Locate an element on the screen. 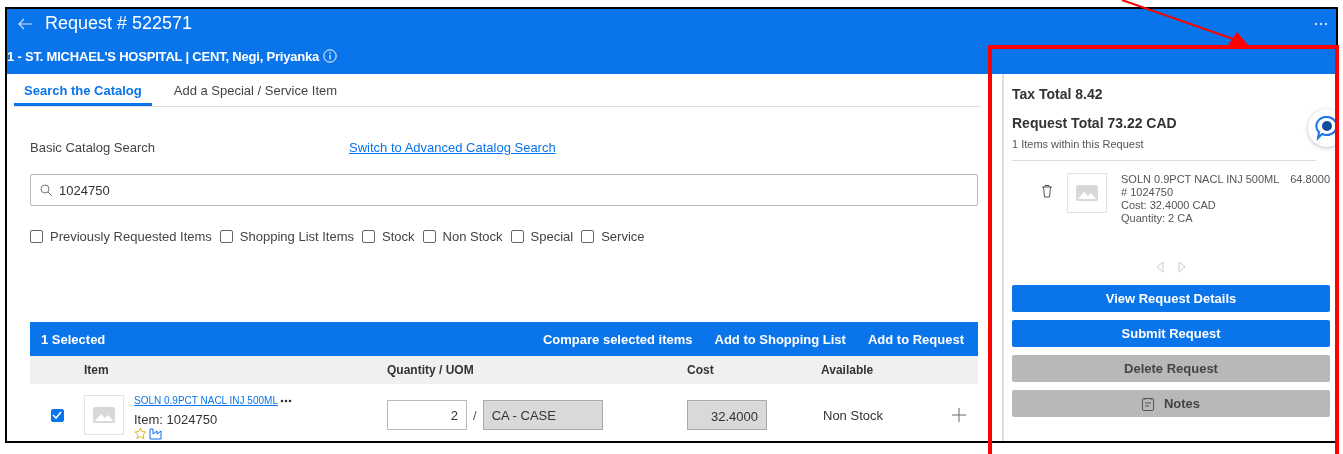  tax-total: Tax Total 8.42 is located at coordinates (1058, 94).